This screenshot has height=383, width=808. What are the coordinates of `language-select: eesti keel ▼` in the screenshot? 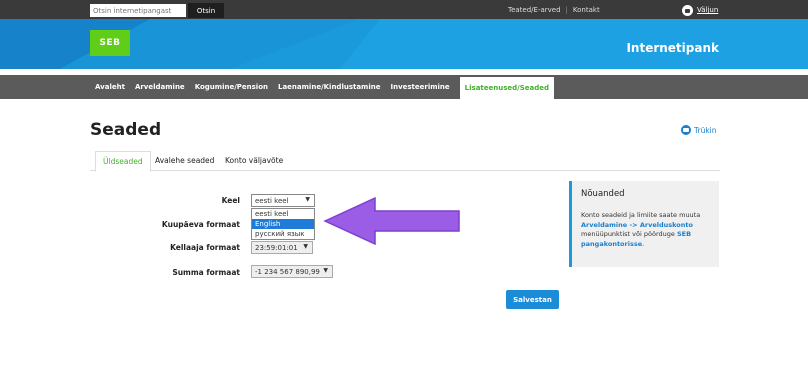 It's located at (283, 200).